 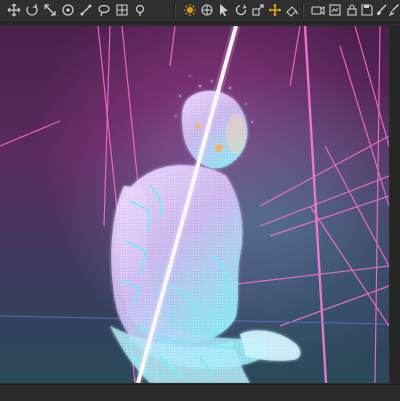 What do you see at coordinates (190, 10) in the screenshot?
I see `sun-light-icon` at bounding box center [190, 10].